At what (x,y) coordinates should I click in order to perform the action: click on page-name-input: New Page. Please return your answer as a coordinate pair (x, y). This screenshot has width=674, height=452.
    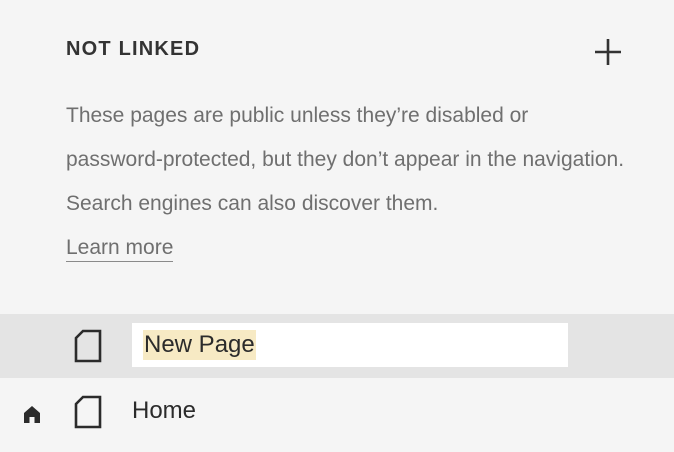
    Looking at the image, I should click on (350, 345).